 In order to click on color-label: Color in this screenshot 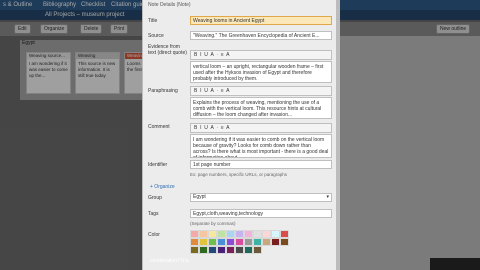, I will do `click(154, 235)`.